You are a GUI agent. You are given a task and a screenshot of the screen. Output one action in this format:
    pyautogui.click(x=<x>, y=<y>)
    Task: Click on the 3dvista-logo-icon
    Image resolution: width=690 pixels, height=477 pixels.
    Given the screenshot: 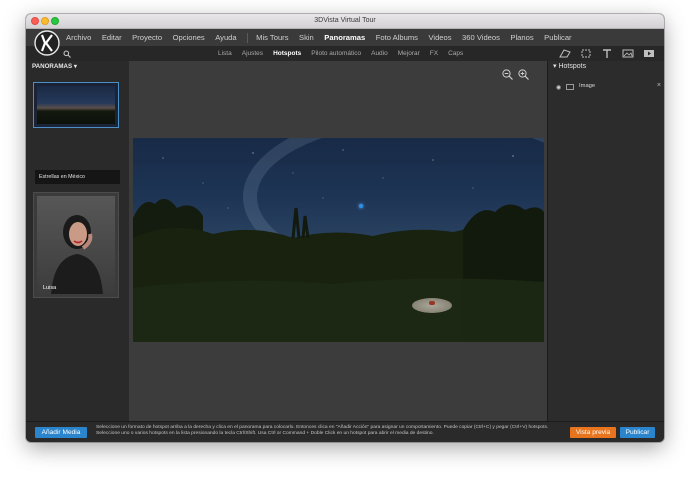 What is the action you would take?
    pyautogui.click(x=47, y=43)
    